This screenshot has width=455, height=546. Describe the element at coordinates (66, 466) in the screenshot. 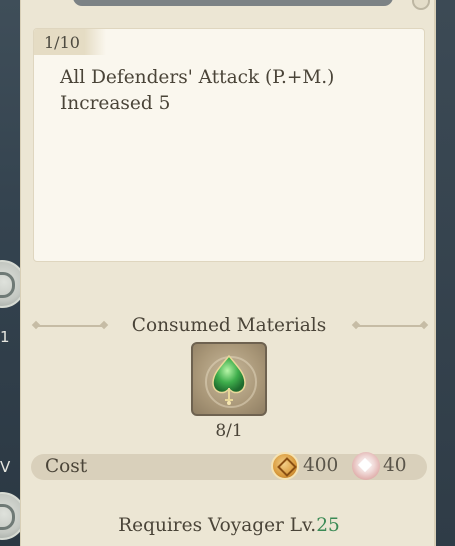

I see `cost-label: Cost` at that location.